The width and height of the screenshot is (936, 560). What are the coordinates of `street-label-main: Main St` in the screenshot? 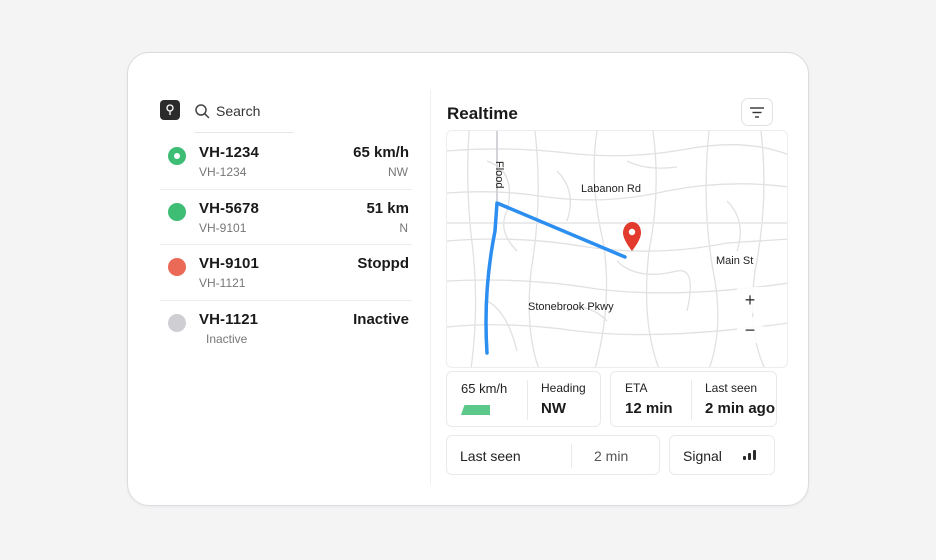 It's located at (735, 261).